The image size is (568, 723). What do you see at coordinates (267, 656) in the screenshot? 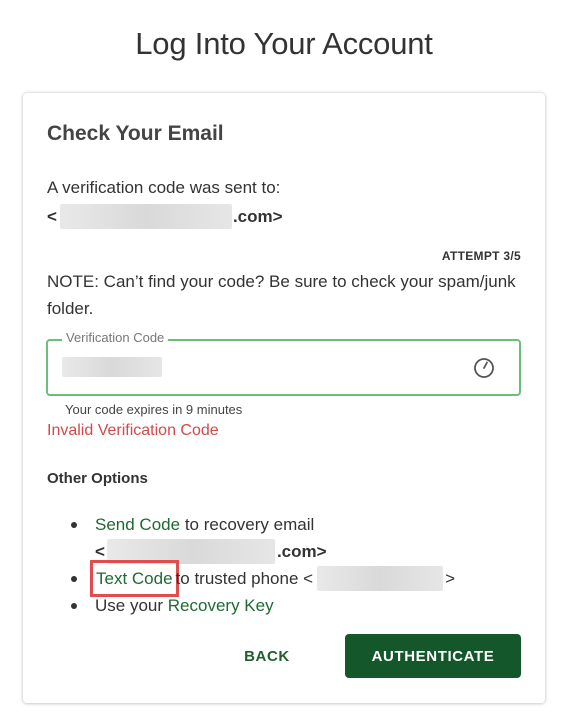
I see `back-button: BACK` at bounding box center [267, 656].